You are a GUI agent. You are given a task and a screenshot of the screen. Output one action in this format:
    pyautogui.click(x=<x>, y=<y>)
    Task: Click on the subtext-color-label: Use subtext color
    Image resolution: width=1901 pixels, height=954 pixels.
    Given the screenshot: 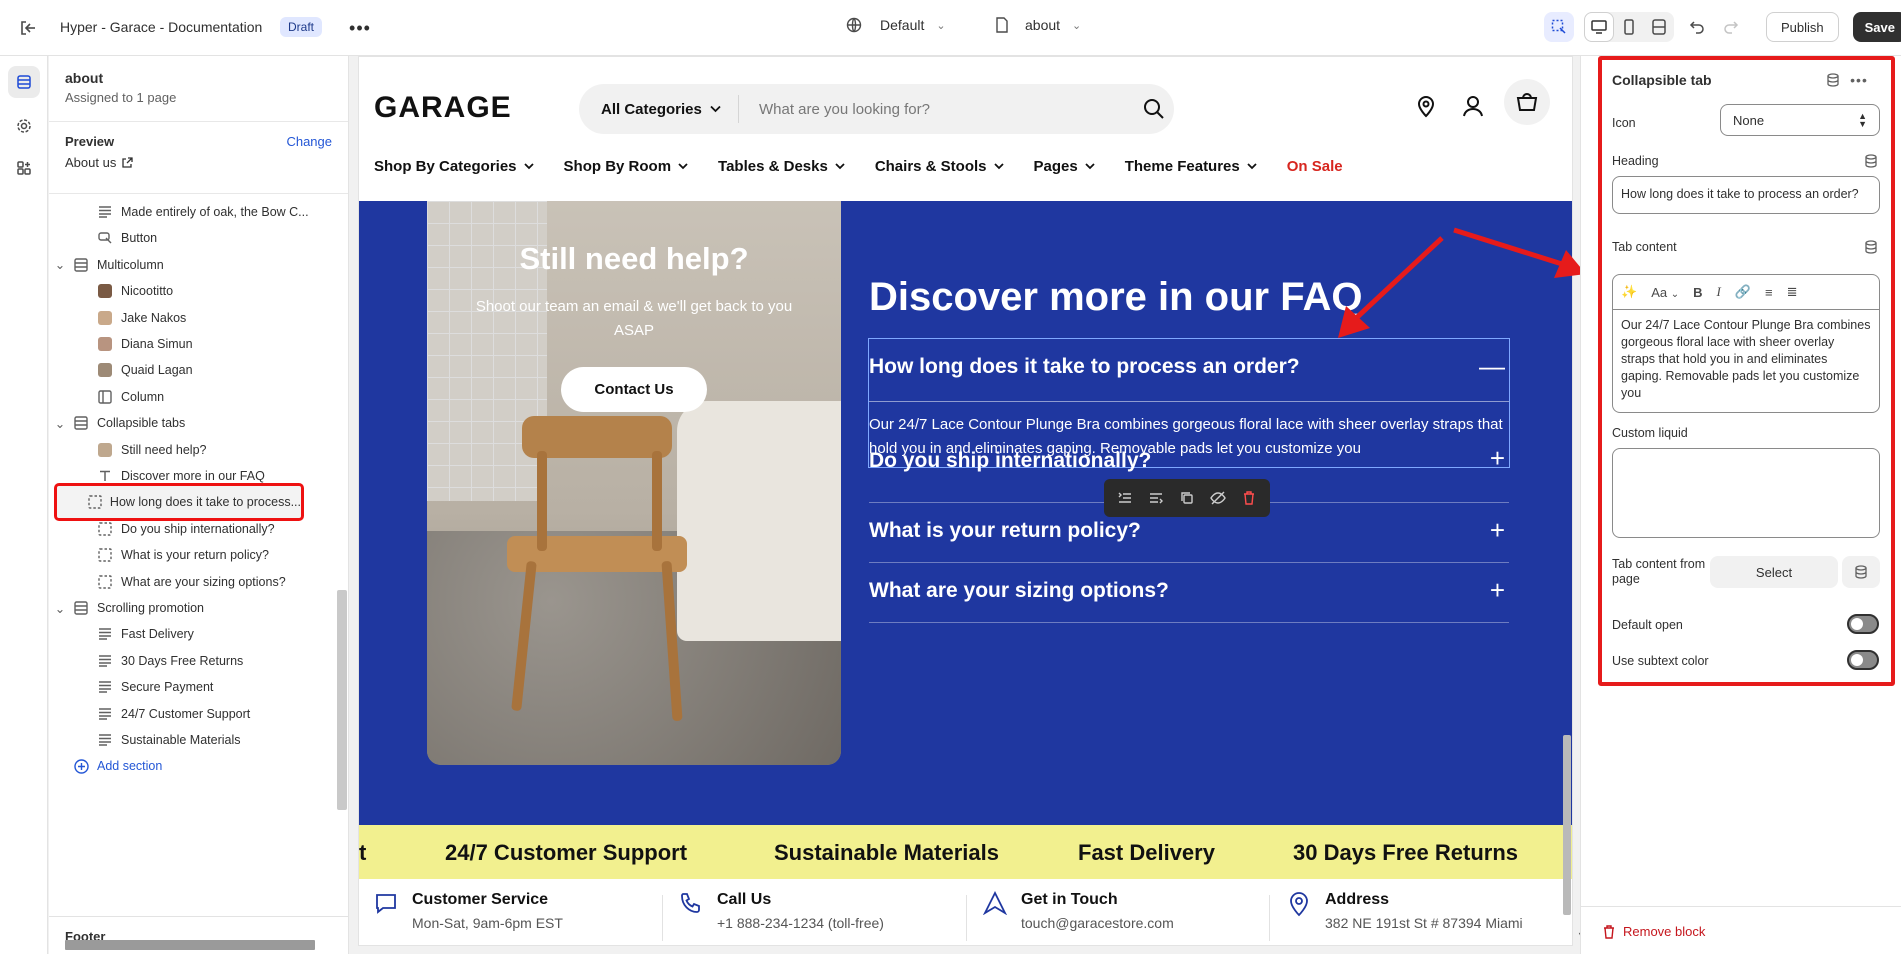 What is the action you would take?
    pyautogui.click(x=1660, y=661)
    